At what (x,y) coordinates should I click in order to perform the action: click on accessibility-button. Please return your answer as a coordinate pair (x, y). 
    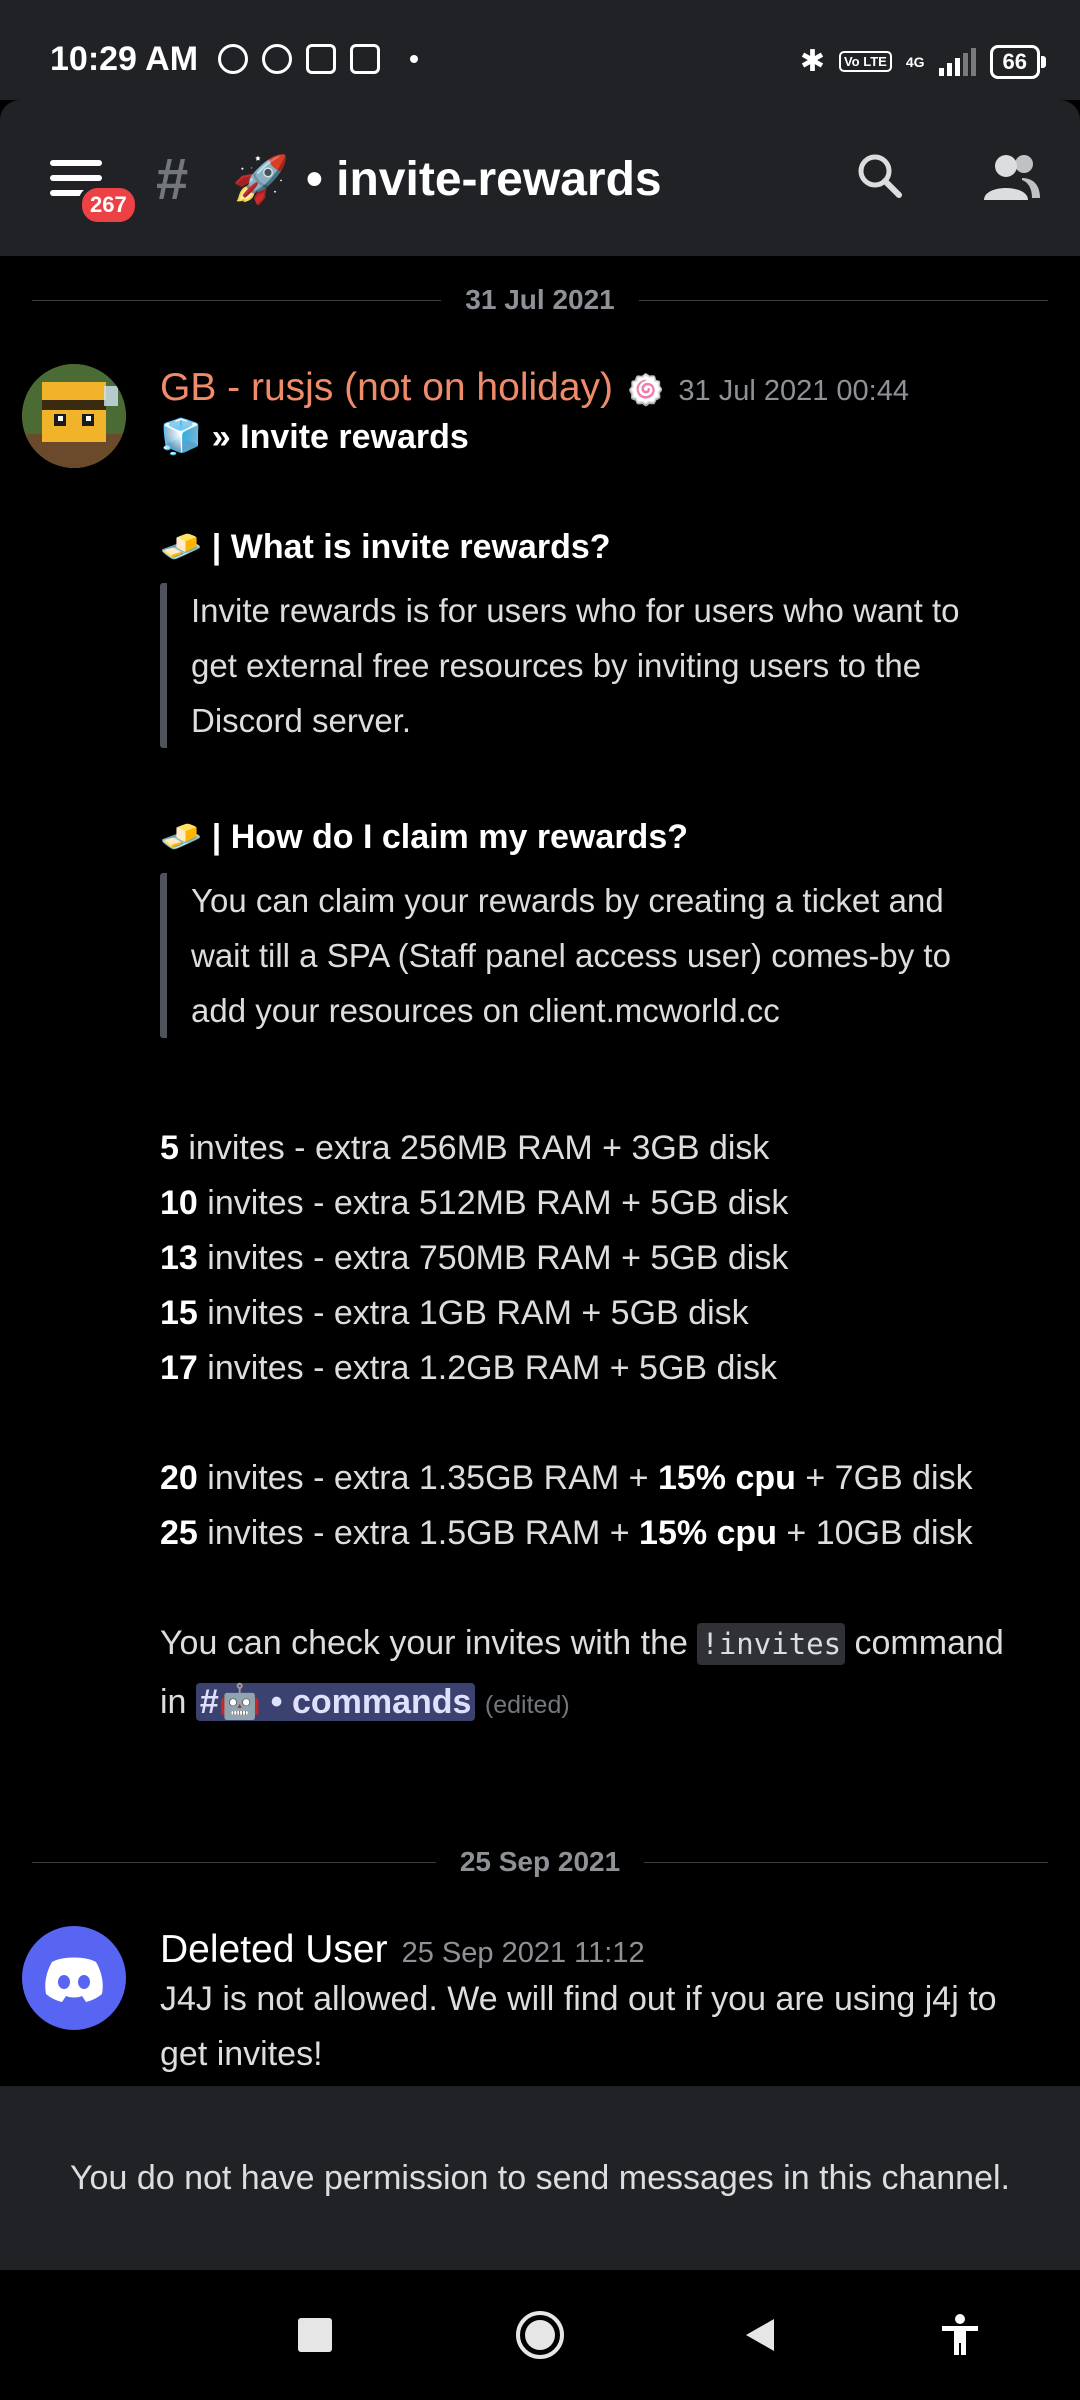
    Looking at the image, I should click on (960, 2335).